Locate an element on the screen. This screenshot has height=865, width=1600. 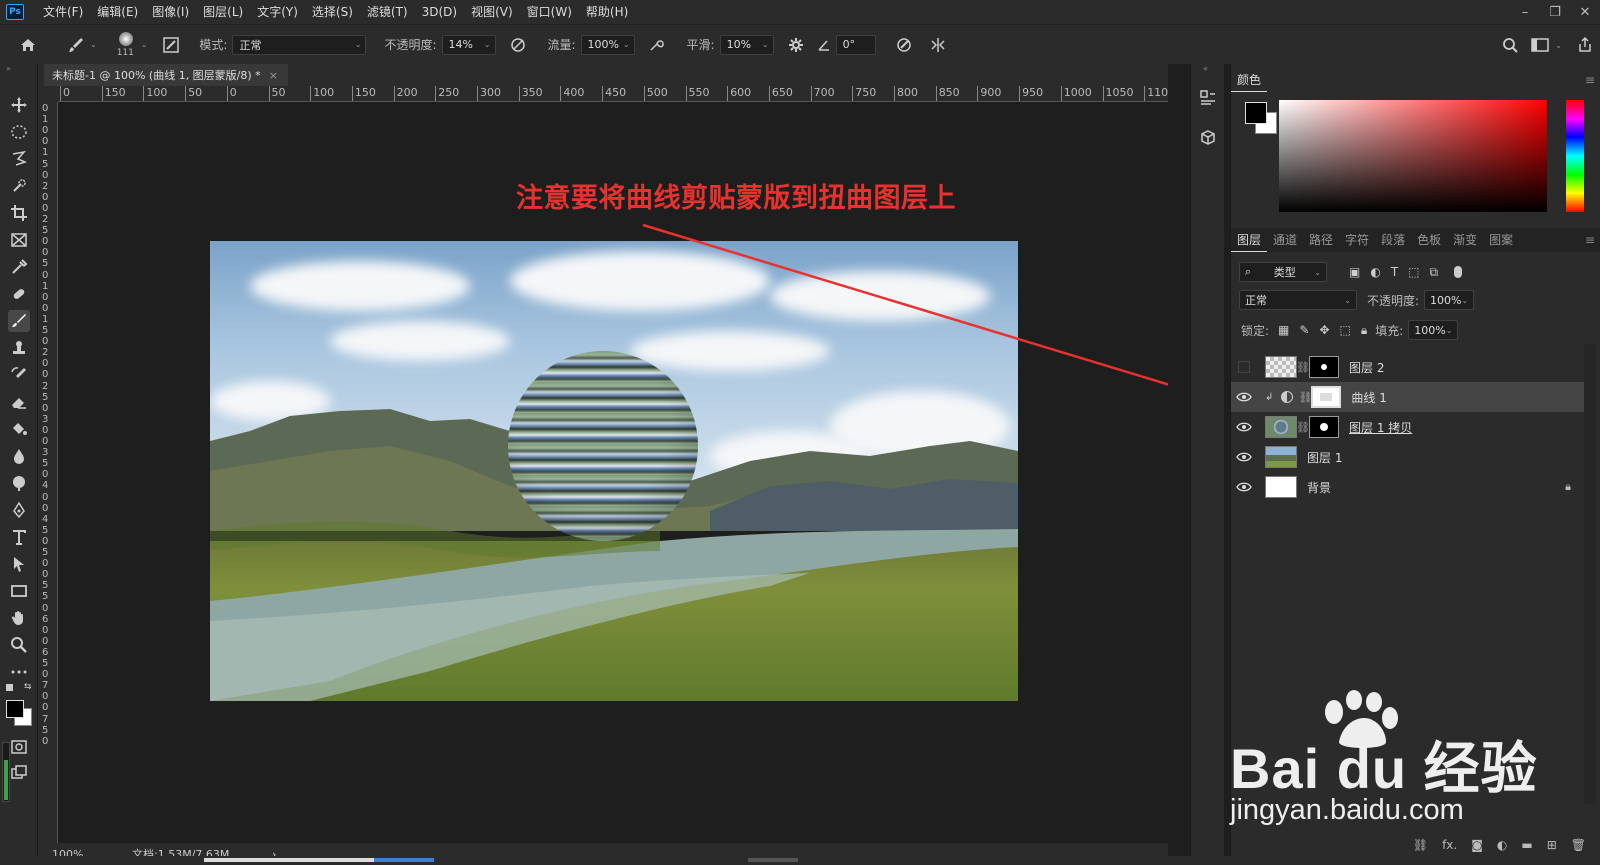
foreground-color-swatch is located at coordinates (1256, 113).